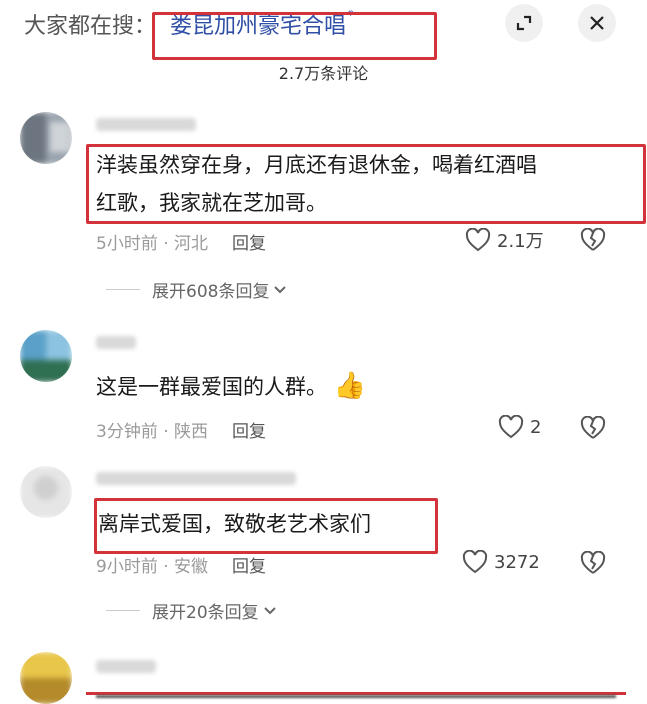  What do you see at coordinates (294, 36) in the screenshot?
I see `search-term-highlight` at bounding box center [294, 36].